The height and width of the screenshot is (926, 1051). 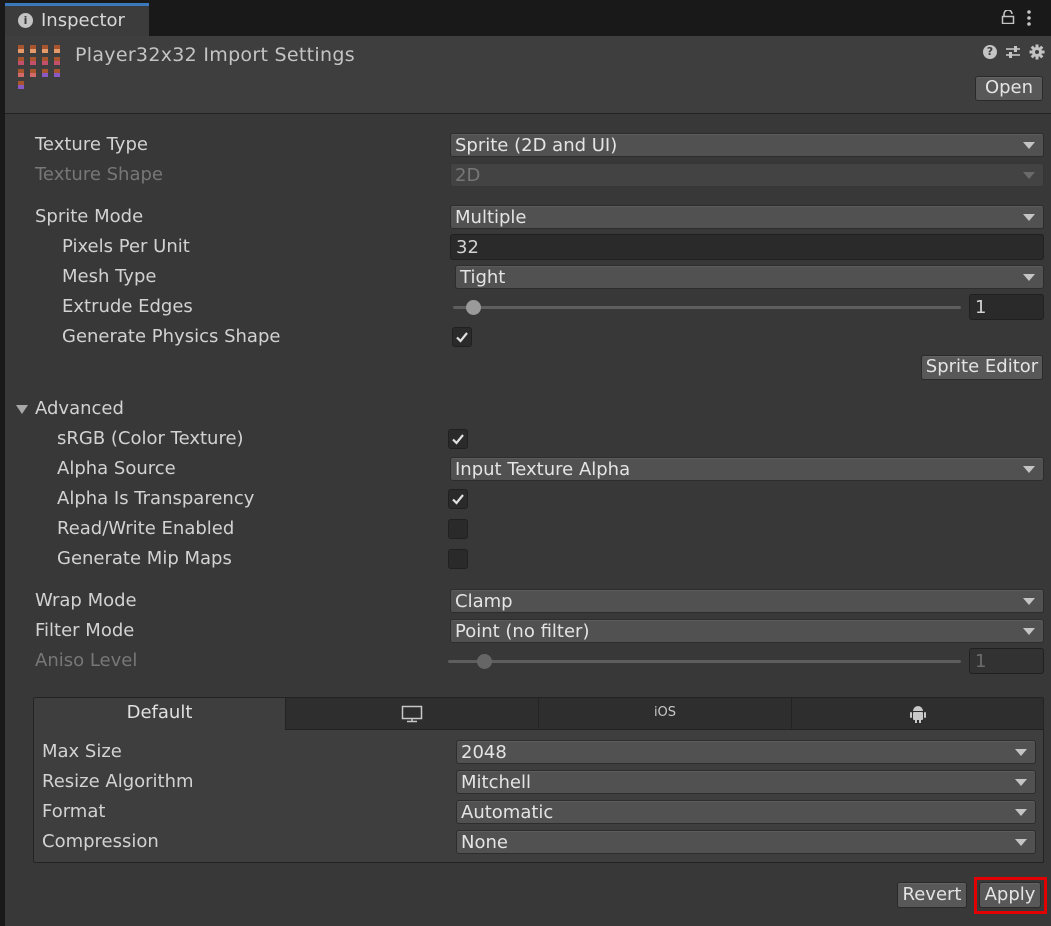 What do you see at coordinates (704, 661) in the screenshot?
I see `aniso-level-slider-track` at bounding box center [704, 661].